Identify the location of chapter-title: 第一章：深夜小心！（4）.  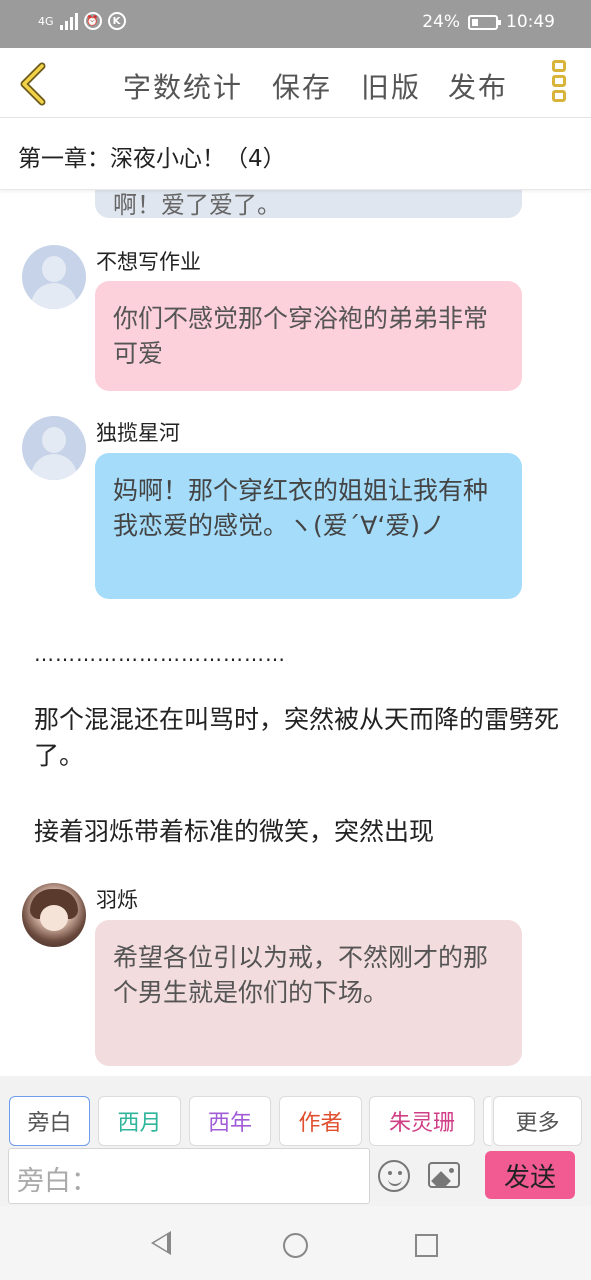
(152, 156).